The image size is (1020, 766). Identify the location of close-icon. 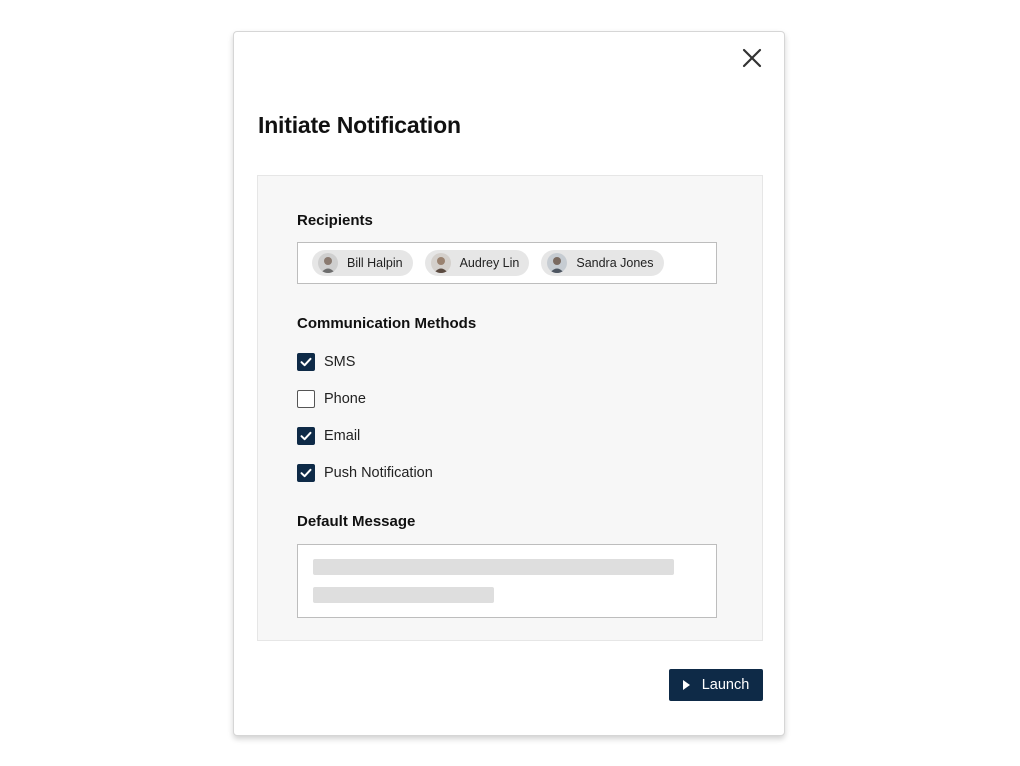
(752, 58).